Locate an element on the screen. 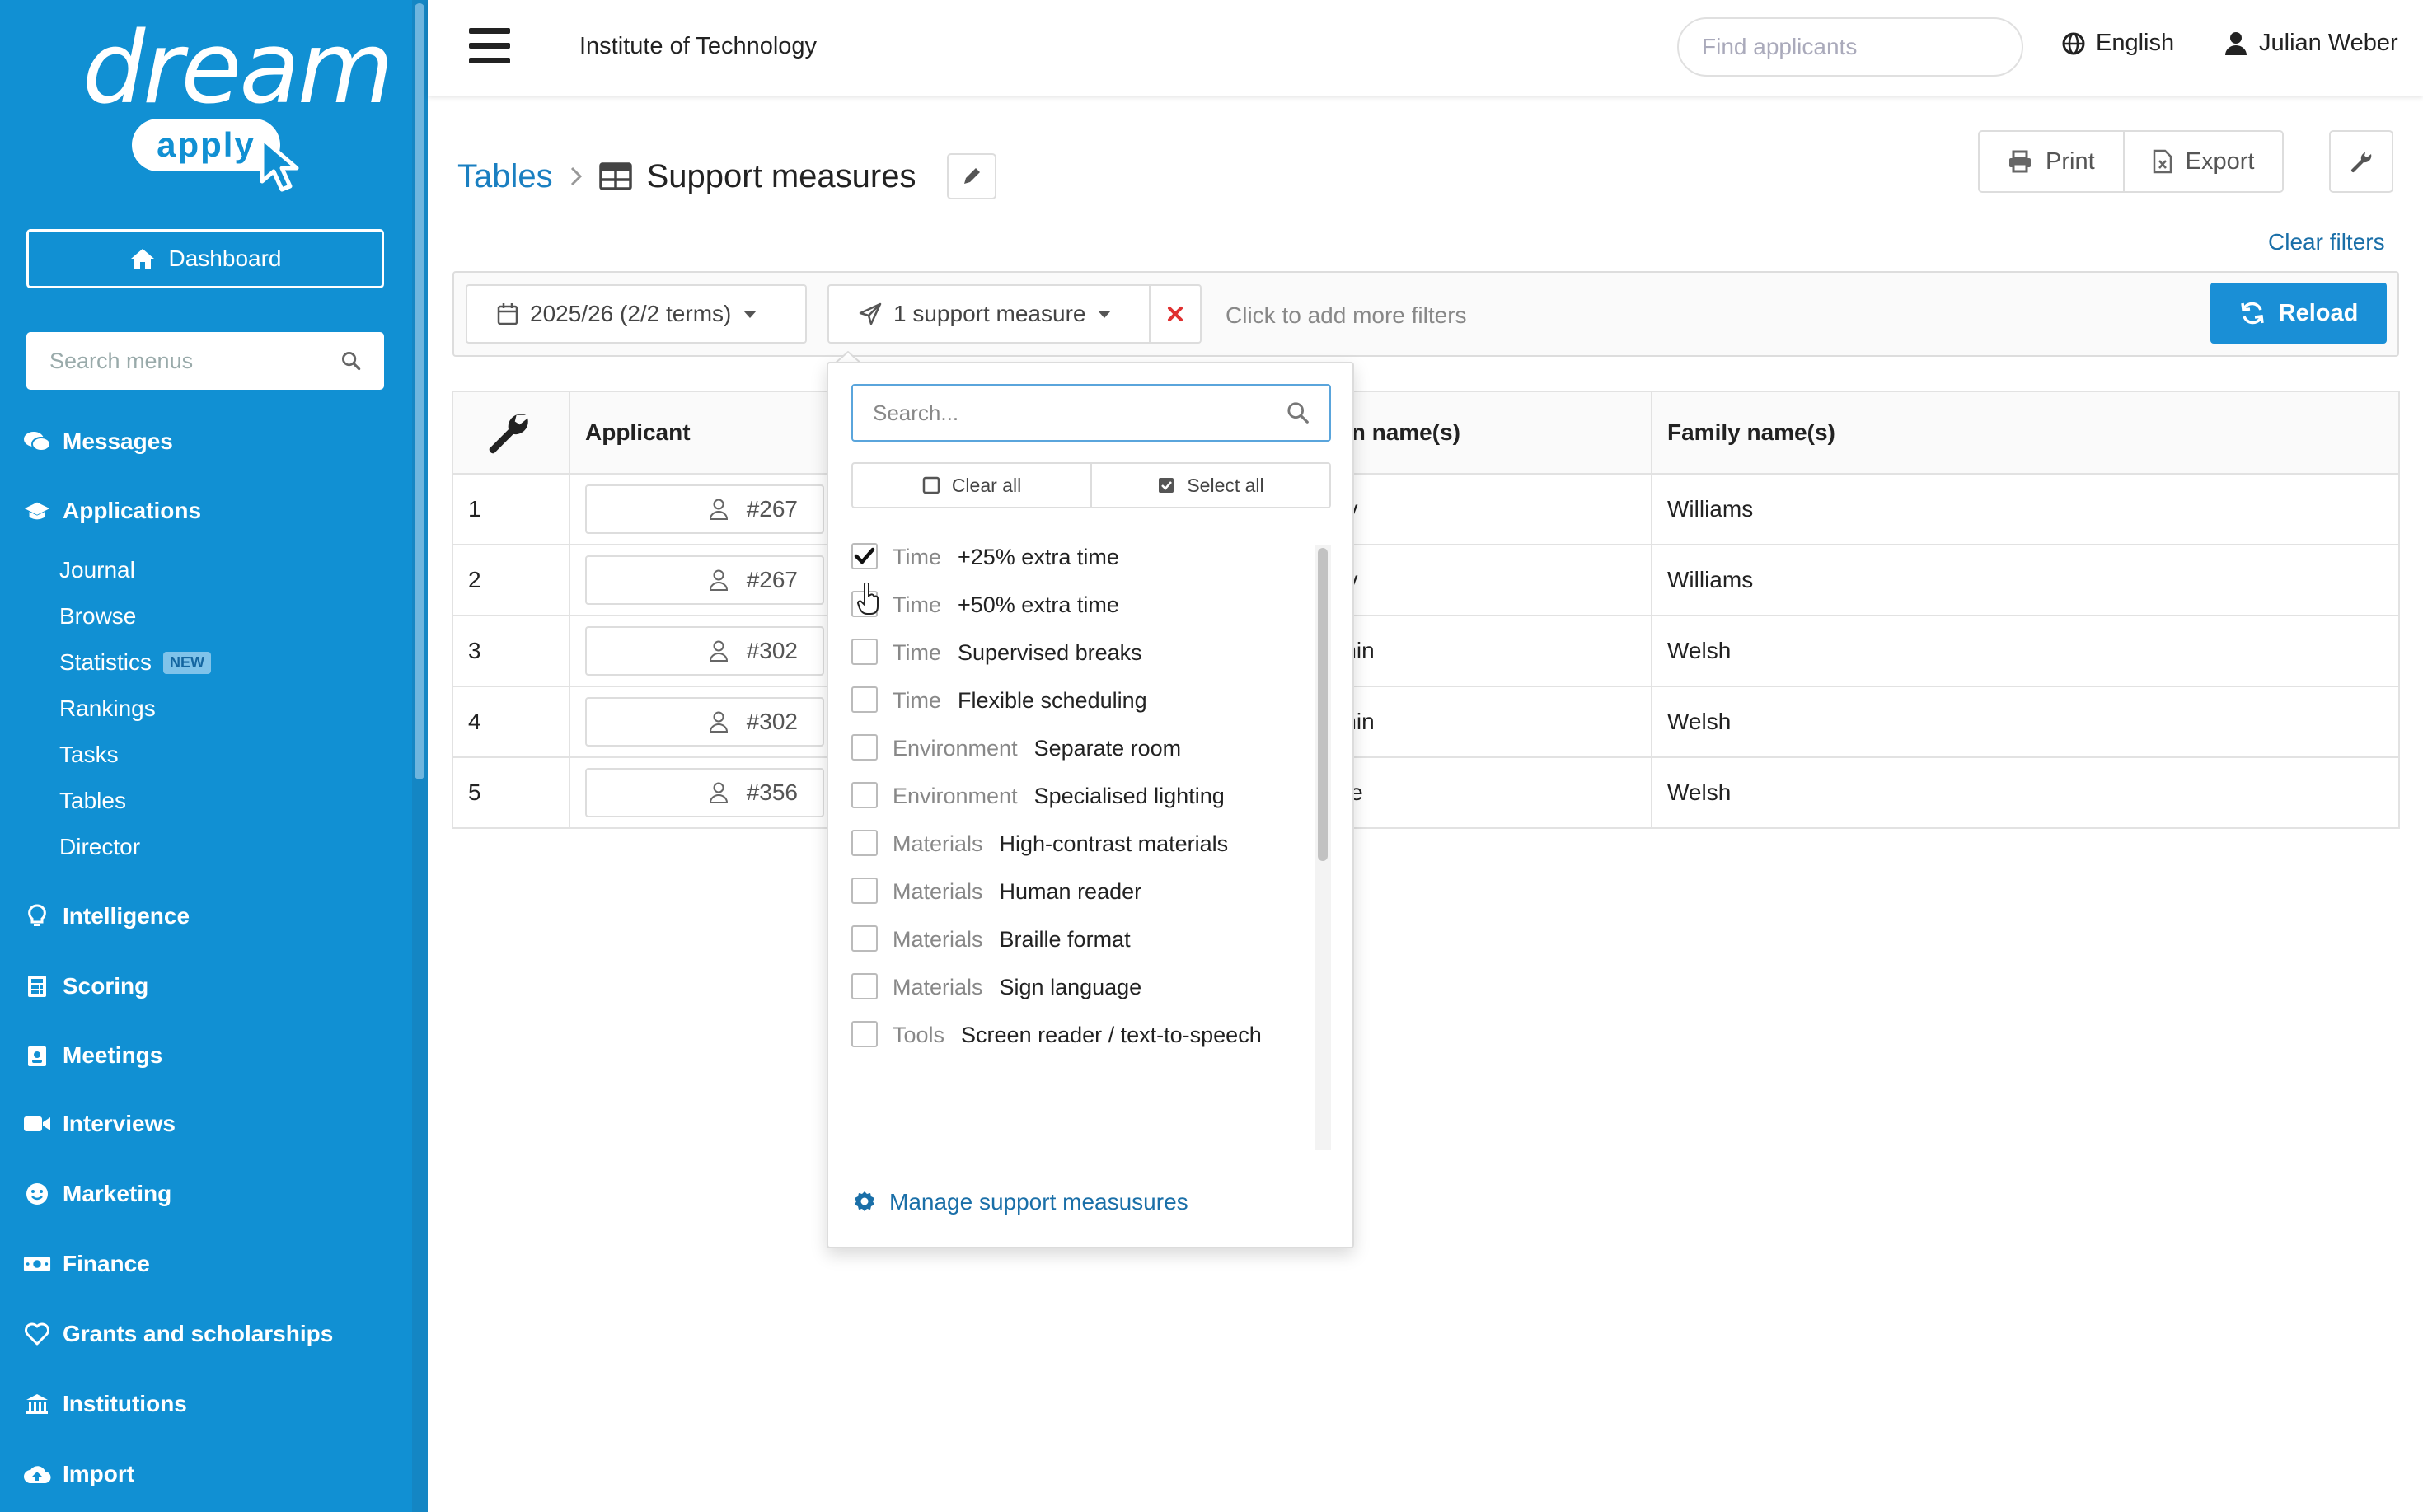 This screenshot has width=2423, height=1512. support-measure-option: Materials Human reader is located at coordinates (1074, 892).